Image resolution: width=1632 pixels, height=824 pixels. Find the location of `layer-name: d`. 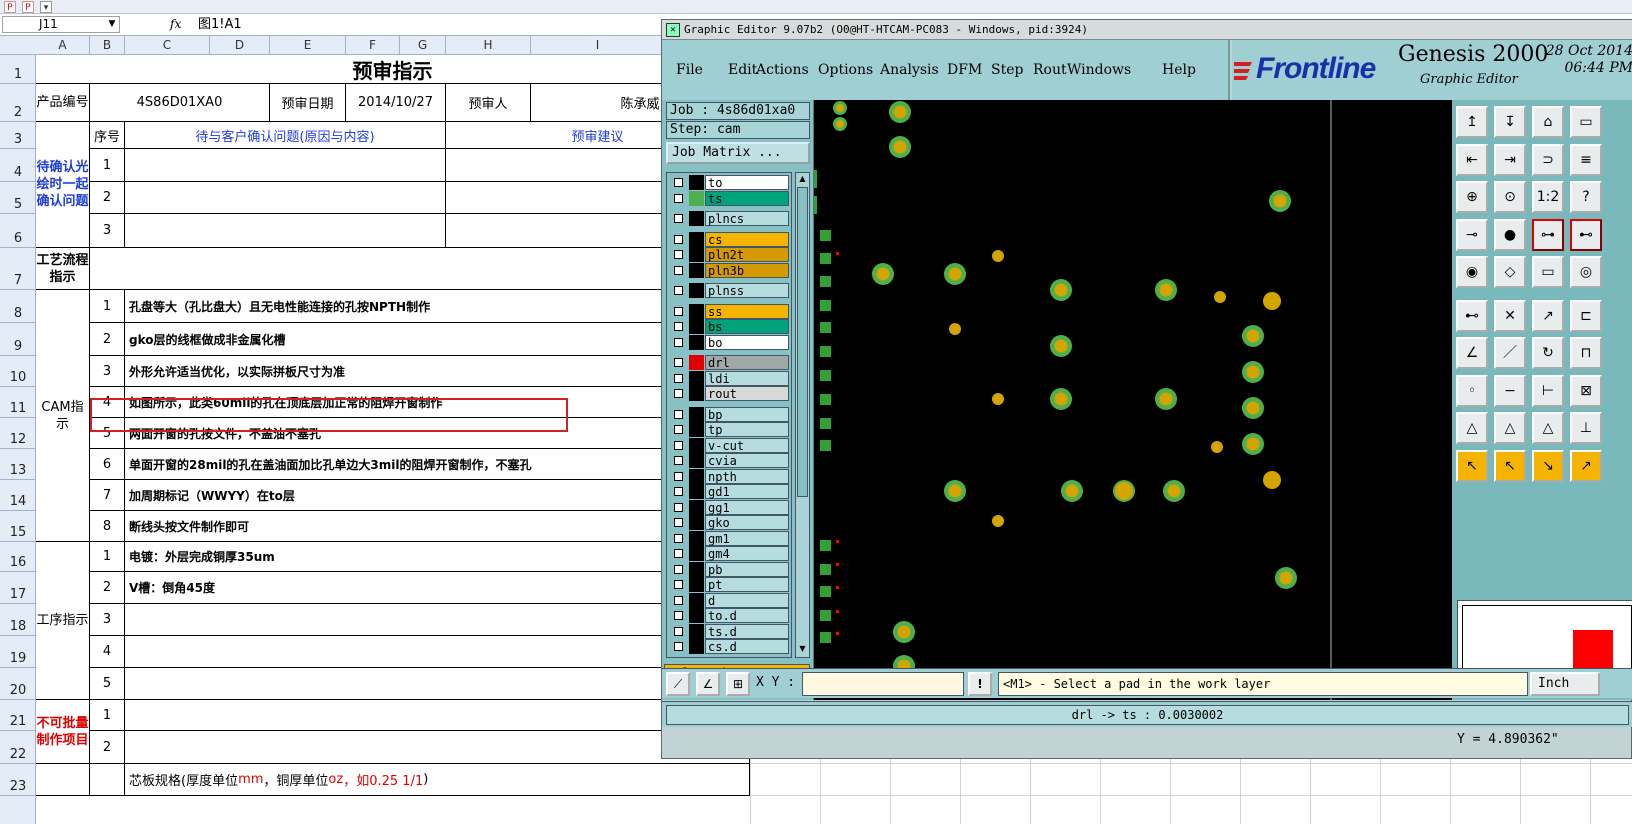

layer-name: d is located at coordinates (747, 600).